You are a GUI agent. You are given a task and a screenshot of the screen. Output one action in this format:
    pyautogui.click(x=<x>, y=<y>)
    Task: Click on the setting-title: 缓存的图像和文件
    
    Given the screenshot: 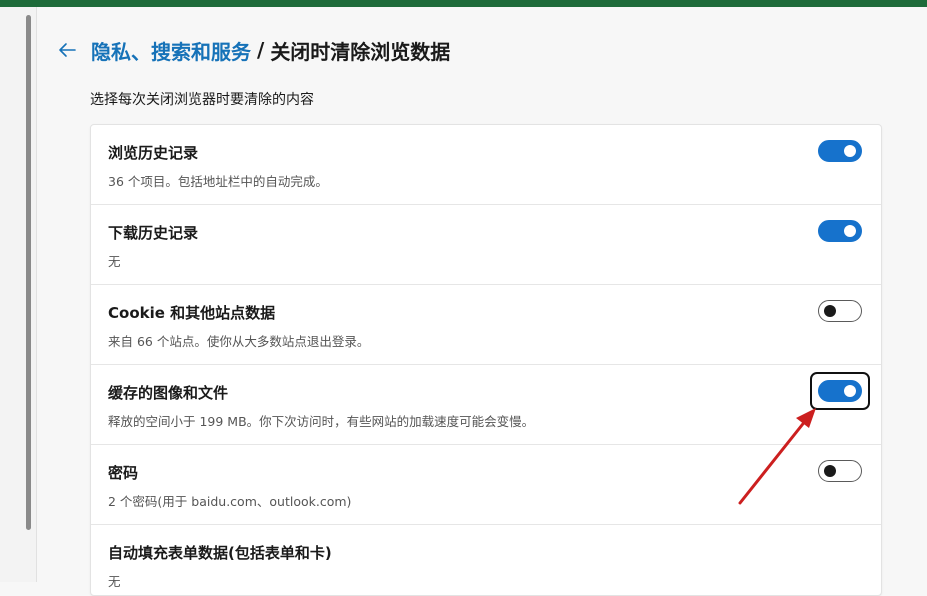 What is the action you would take?
    pyautogui.click(x=168, y=393)
    